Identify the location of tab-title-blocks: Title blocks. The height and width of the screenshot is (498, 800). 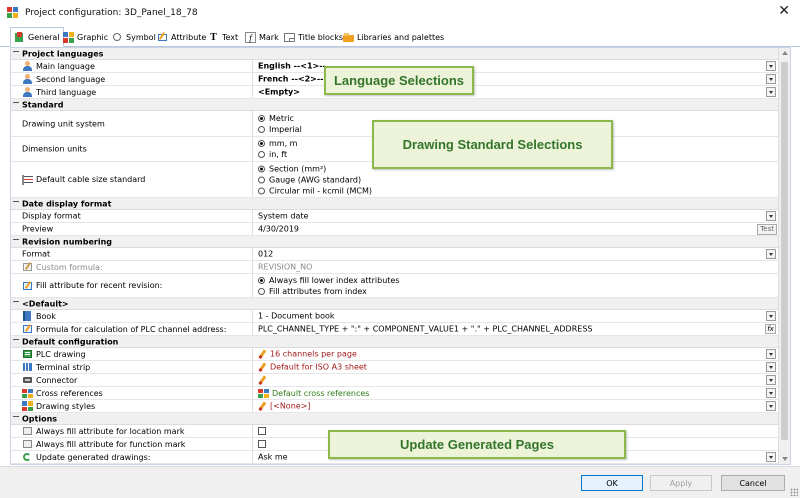
(313, 37).